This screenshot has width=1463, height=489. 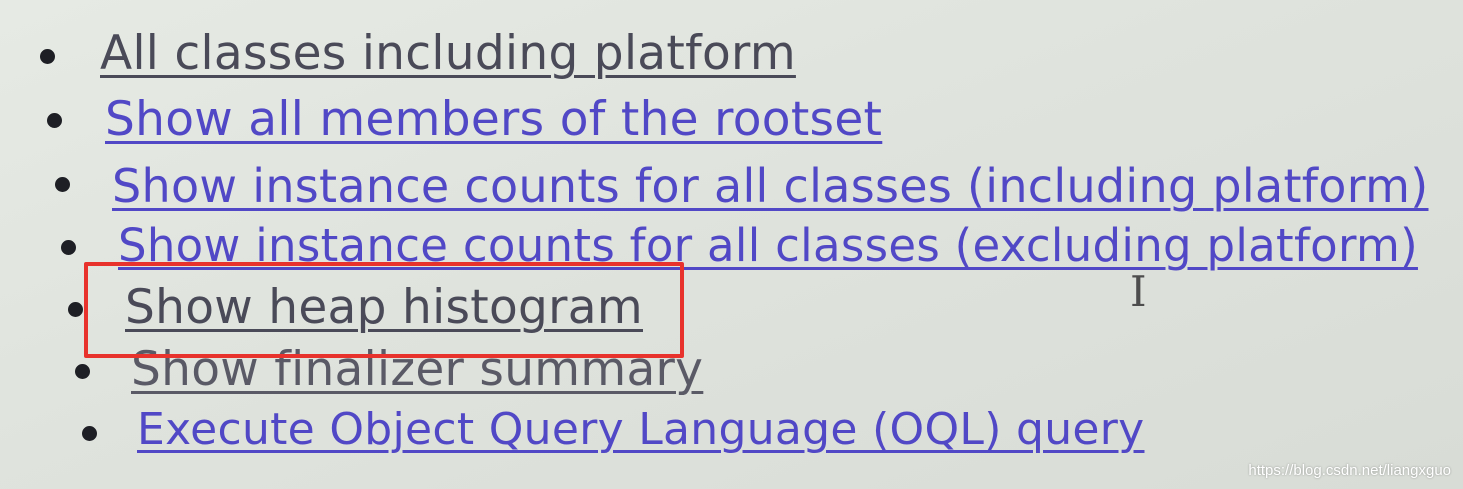 I want to click on text-cursor-icon: I, so click(x=1138, y=291).